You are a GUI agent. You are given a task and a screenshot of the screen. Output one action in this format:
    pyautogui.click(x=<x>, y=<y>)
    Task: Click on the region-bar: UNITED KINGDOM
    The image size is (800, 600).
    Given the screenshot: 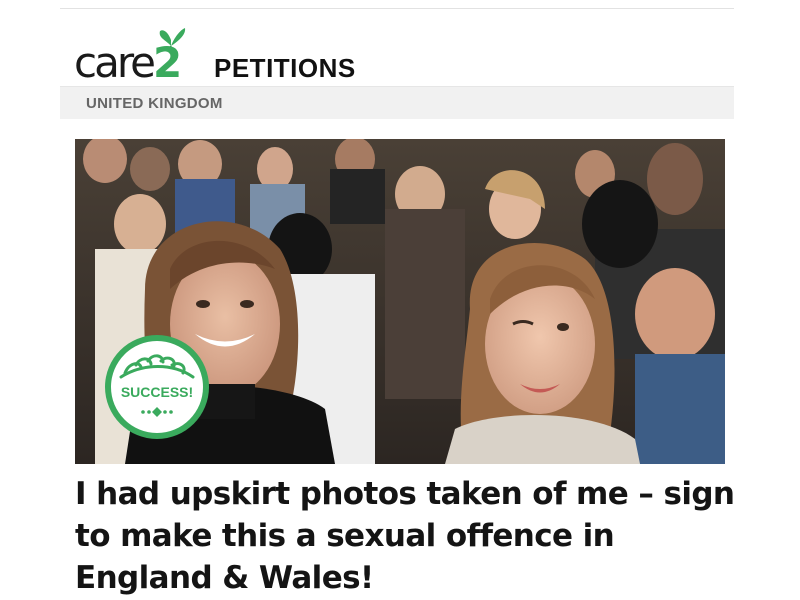 What is the action you would take?
    pyautogui.click(x=397, y=102)
    